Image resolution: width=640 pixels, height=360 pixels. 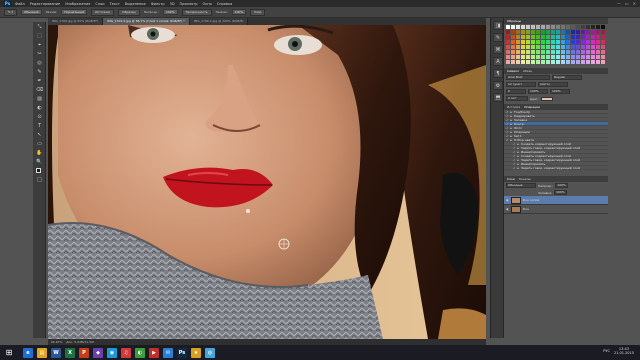 I want to click on layer-opacity-field: 100%, so click(x=561, y=185).